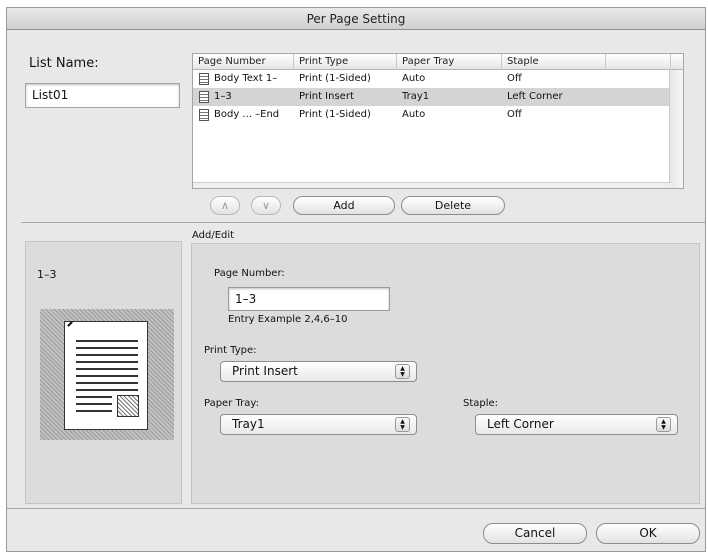 Image resolution: width=708 pixels, height=552 pixels. What do you see at coordinates (266, 205) in the screenshot?
I see `move-down-button: ∨` at bounding box center [266, 205].